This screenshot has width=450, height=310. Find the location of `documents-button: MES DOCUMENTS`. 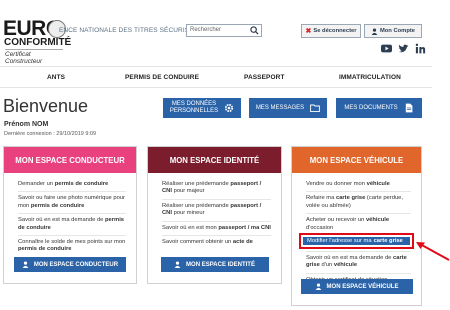

documents-button: MES DOCUMENTS is located at coordinates (379, 108).